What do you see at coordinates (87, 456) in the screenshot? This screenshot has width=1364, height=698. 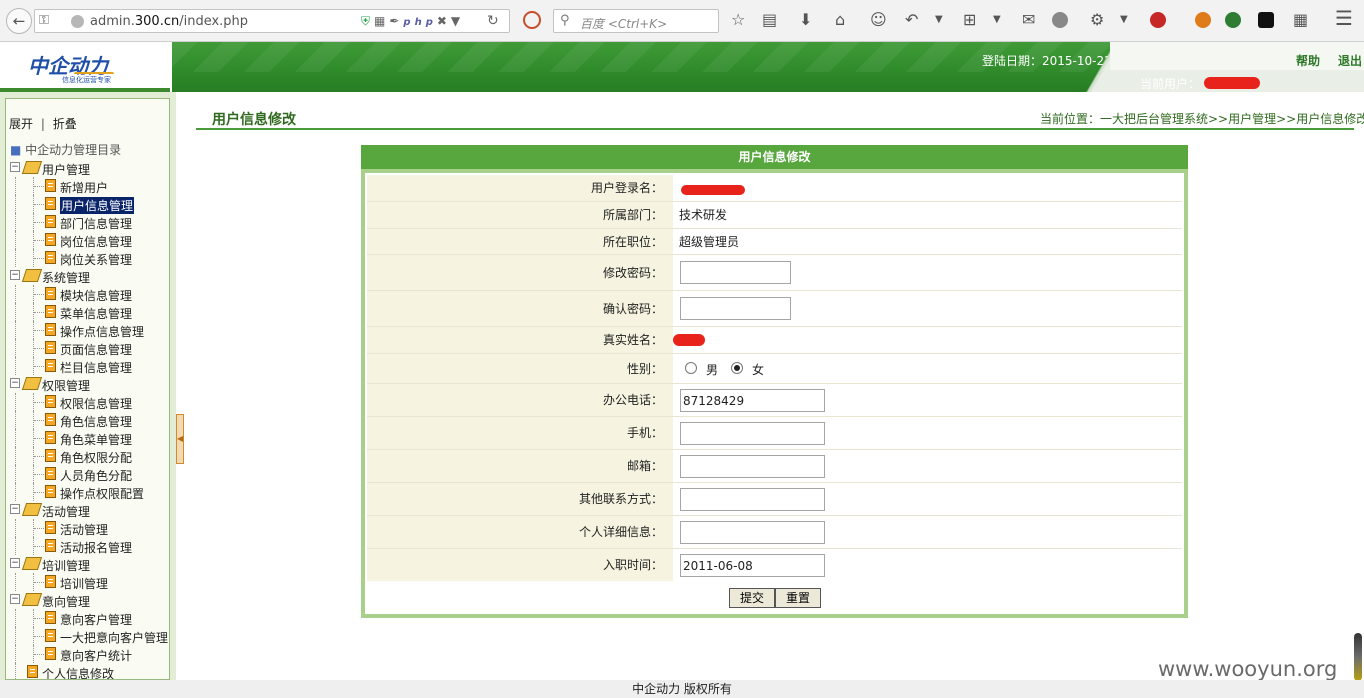 I see `tree-item: 角色权限分配` at bounding box center [87, 456].